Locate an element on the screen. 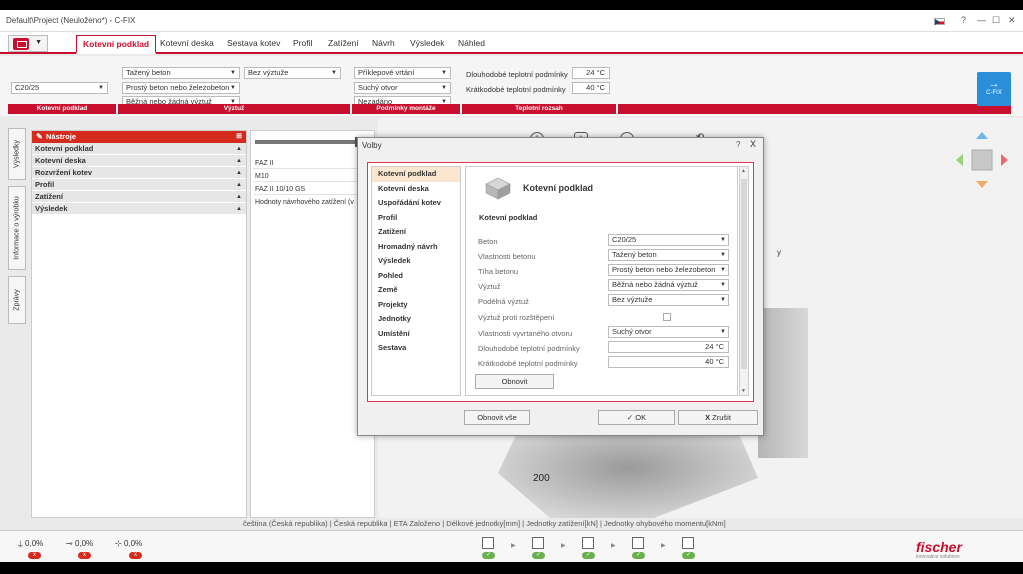 Image resolution: width=1023 pixels, height=574 pixels. side-tab-messages: Zprávy is located at coordinates (17, 300).